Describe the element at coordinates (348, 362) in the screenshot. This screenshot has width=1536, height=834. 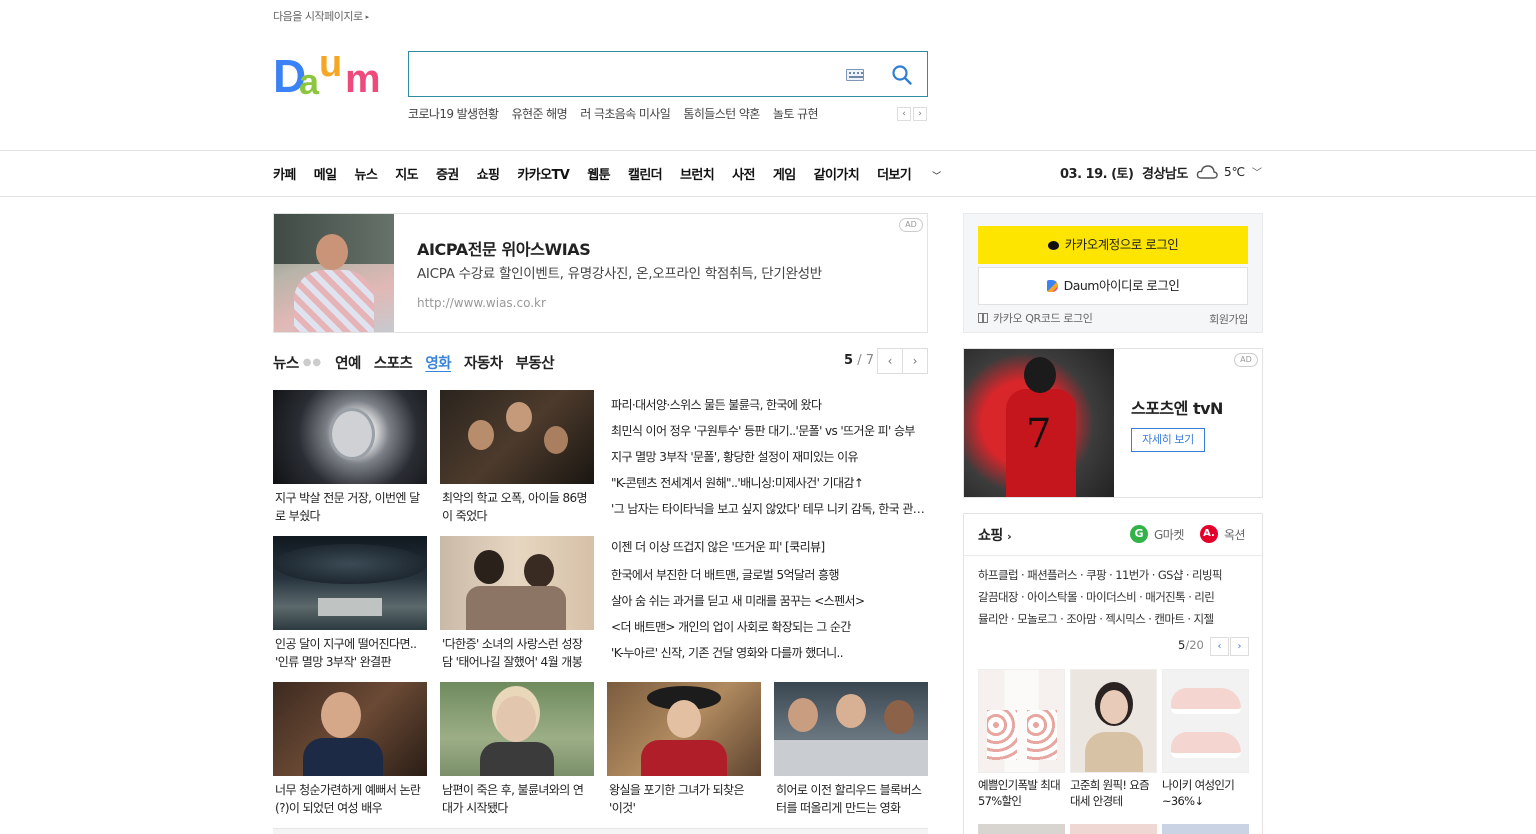
I see `tab-entertainment: 연예` at that location.